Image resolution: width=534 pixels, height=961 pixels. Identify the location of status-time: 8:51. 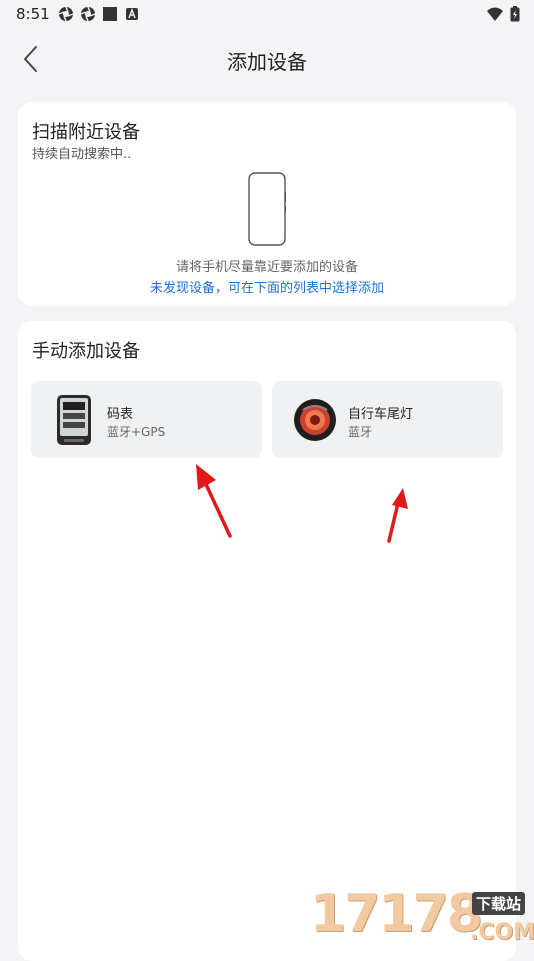
(33, 14).